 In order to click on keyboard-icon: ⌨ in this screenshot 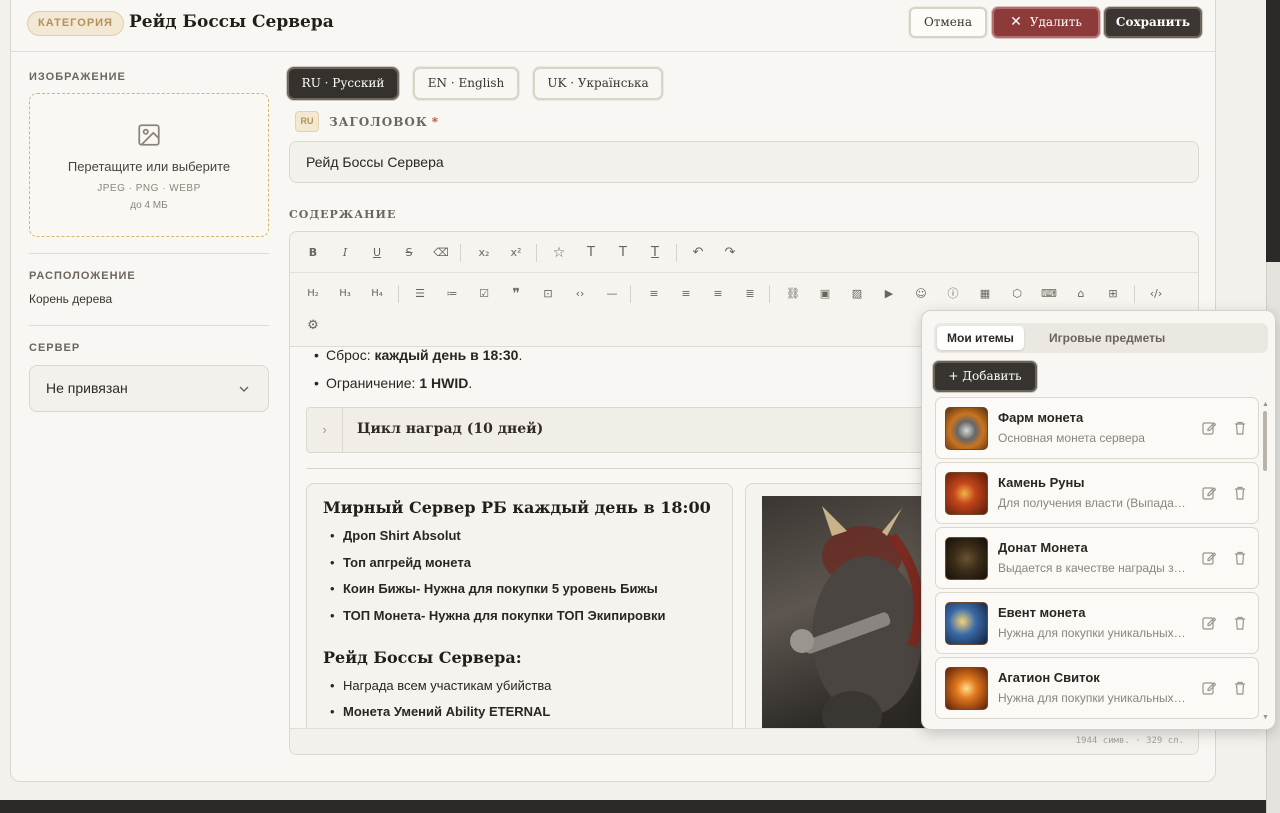, I will do `click(1049, 294)`.